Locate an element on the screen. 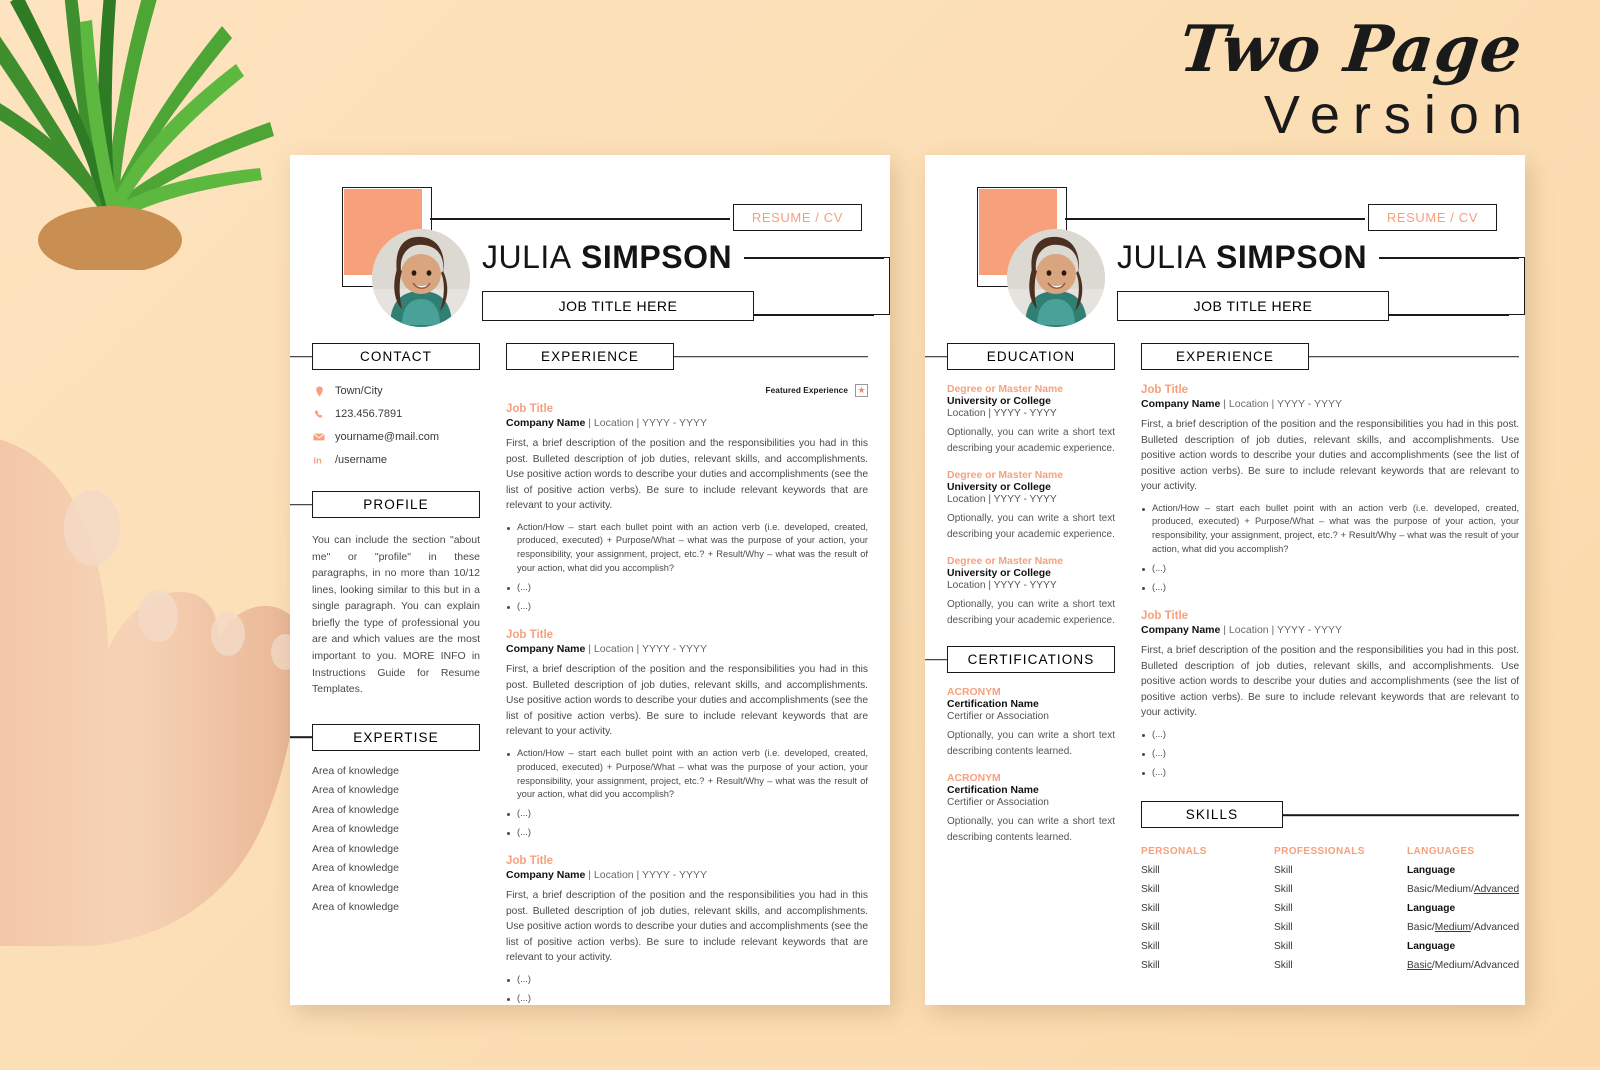 Image resolution: width=1600 pixels, height=1070 pixels. phone-icon is located at coordinates (319, 414).